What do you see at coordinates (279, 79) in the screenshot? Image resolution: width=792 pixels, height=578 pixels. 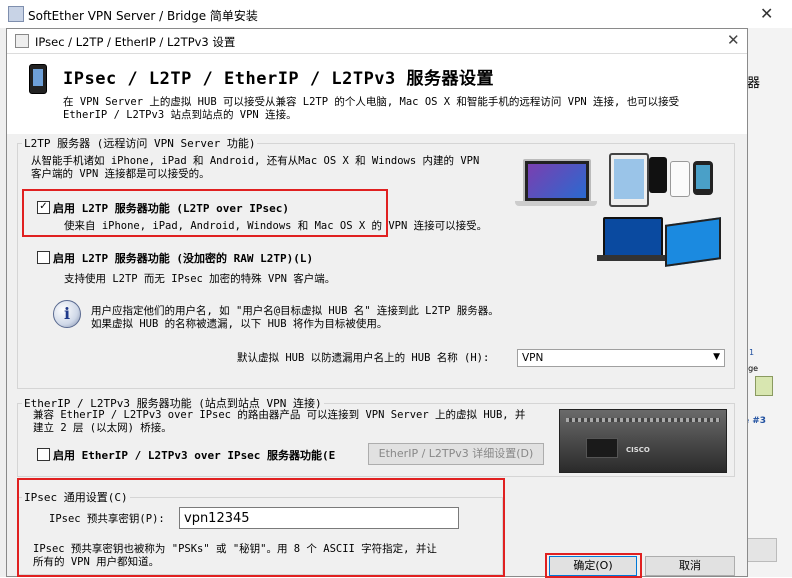 I see `header-title: IPsec / L2TP / EtherIP / L2TPv3 服务器设置` at bounding box center [279, 79].